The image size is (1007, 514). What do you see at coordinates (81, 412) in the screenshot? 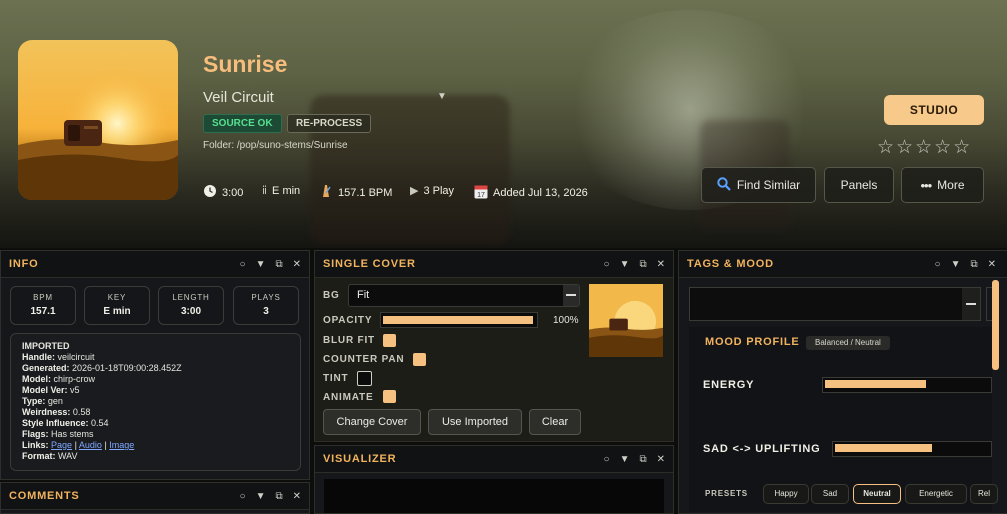
I see `weirdness-value: 0.58` at bounding box center [81, 412].